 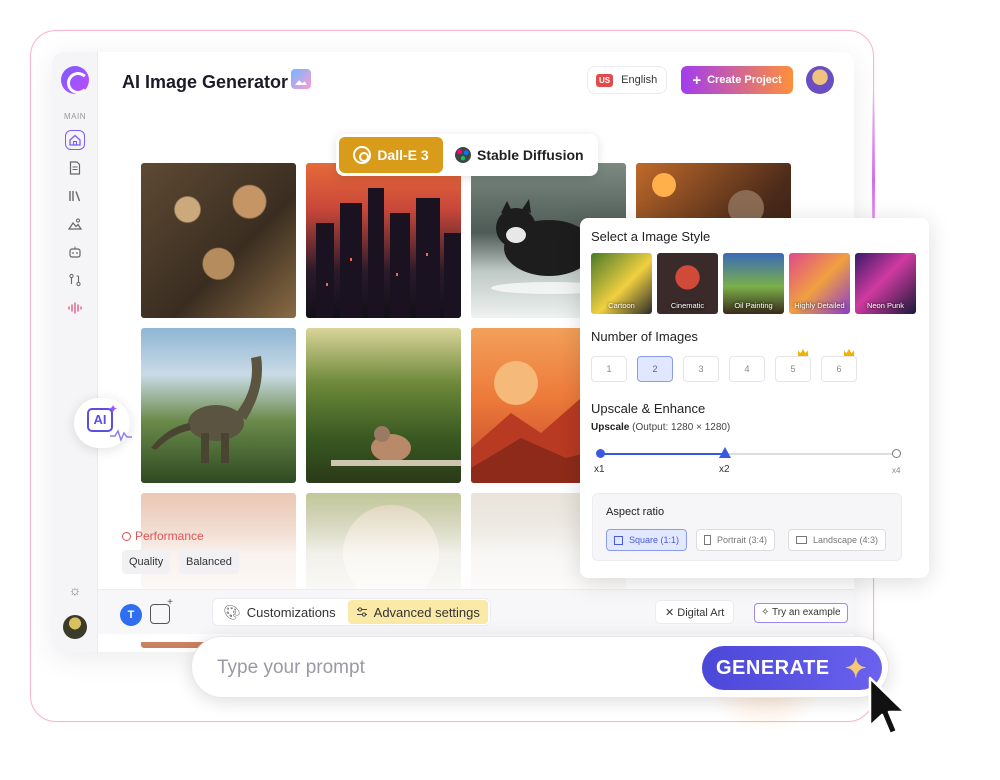 I want to click on tick-x4: x4, so click(x=896, y=470).